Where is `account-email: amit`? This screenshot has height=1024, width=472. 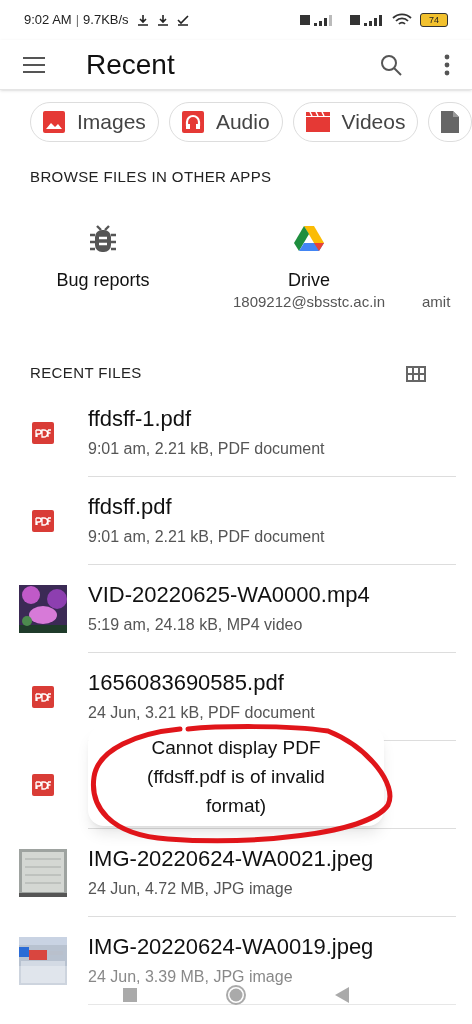
account-email: amit is located at coordinates (436, 301).